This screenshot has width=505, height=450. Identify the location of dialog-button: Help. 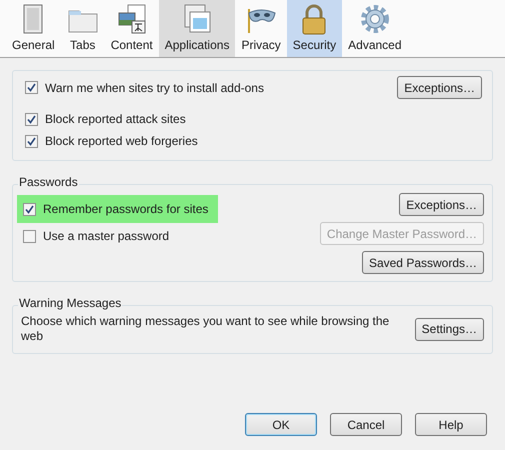
(451, 424).